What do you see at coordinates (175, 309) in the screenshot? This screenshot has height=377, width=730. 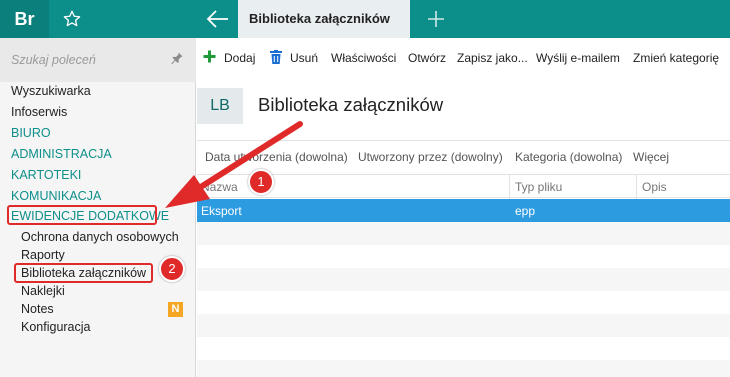 I see `notes-badge: N` at bounding box center [175, 309].